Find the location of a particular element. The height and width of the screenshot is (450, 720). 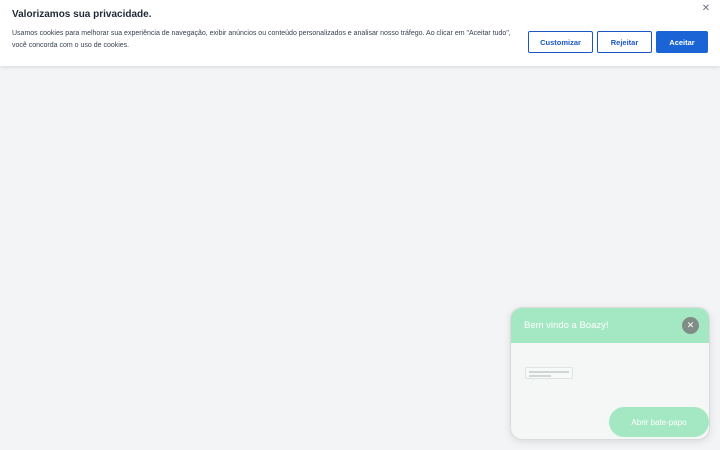

cookie-banner-title: Valorizamos sua privacidade. is located at coordinates (82, 14).